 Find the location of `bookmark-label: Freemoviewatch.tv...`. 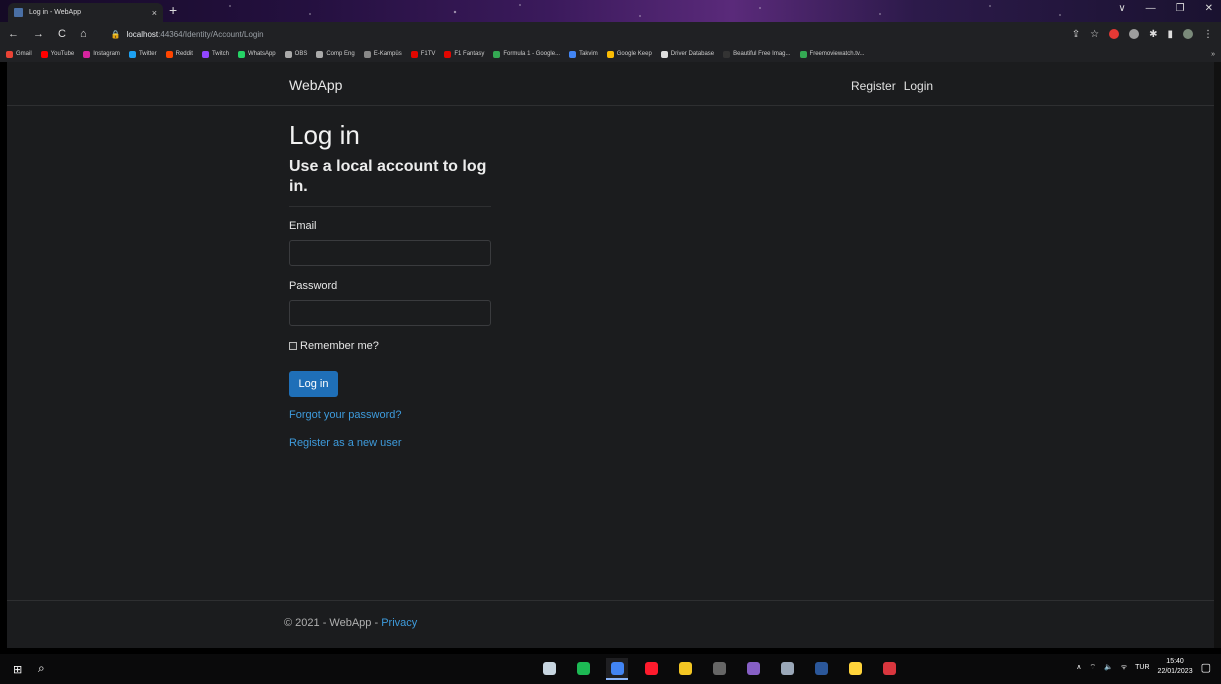

bookmark-label: Freemoviewatch.tv... is located at coordinates (837, 54).